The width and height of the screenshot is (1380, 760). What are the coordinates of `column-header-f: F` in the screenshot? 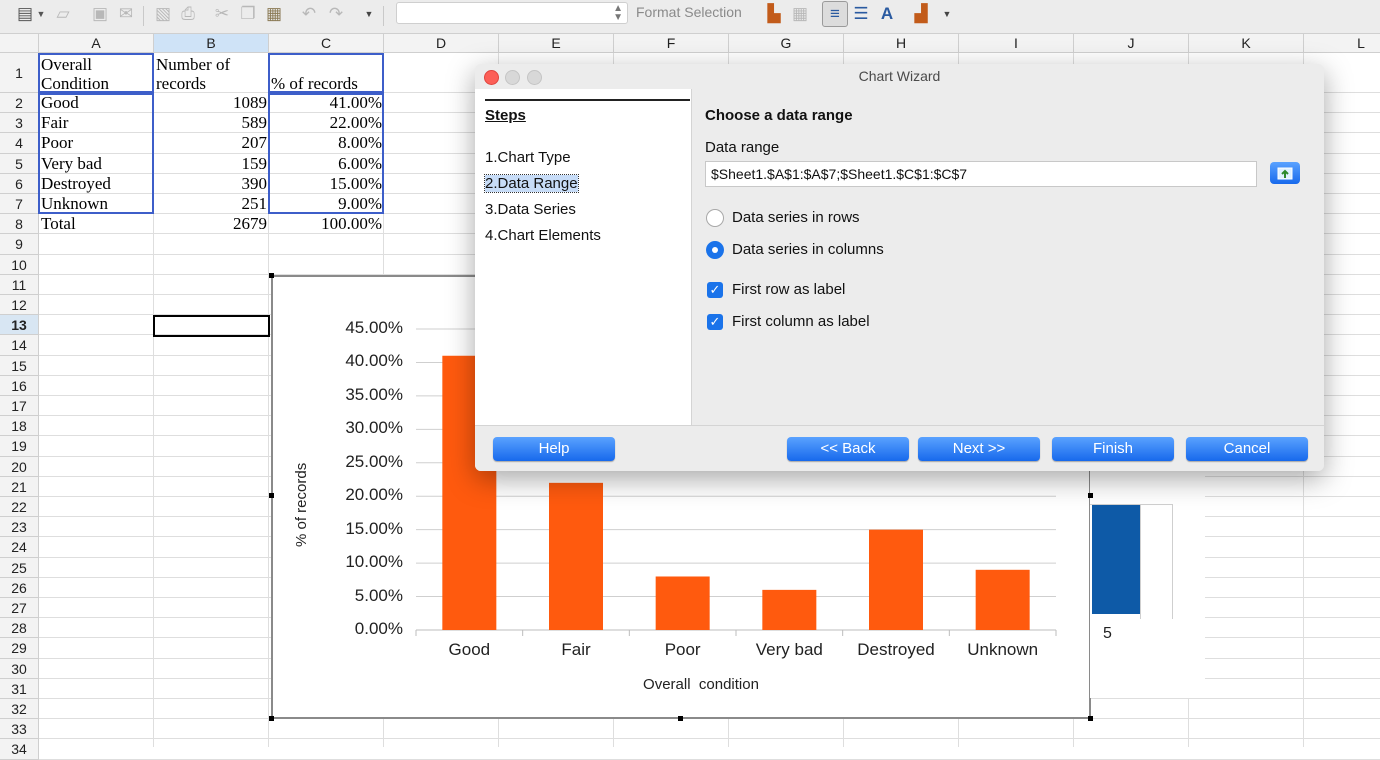 It's located at (671, 43).